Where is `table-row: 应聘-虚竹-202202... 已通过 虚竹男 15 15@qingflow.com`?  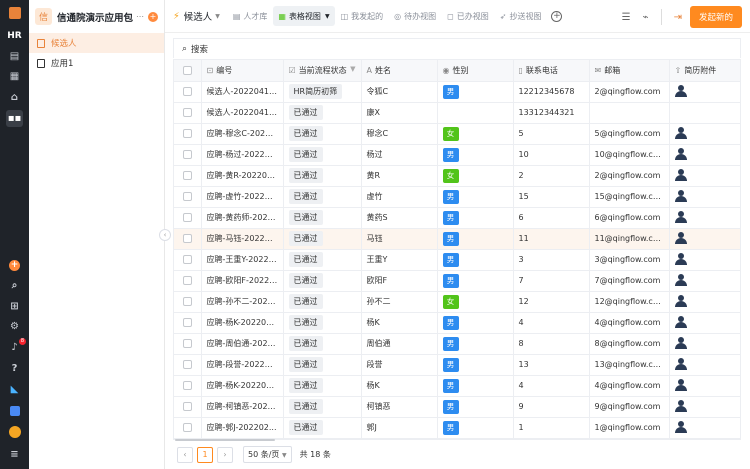 table-row: 应聘-虚竹-202202... 已通过 虚竹男 15 15@qingflow.com is located at coordinates (457, 197).